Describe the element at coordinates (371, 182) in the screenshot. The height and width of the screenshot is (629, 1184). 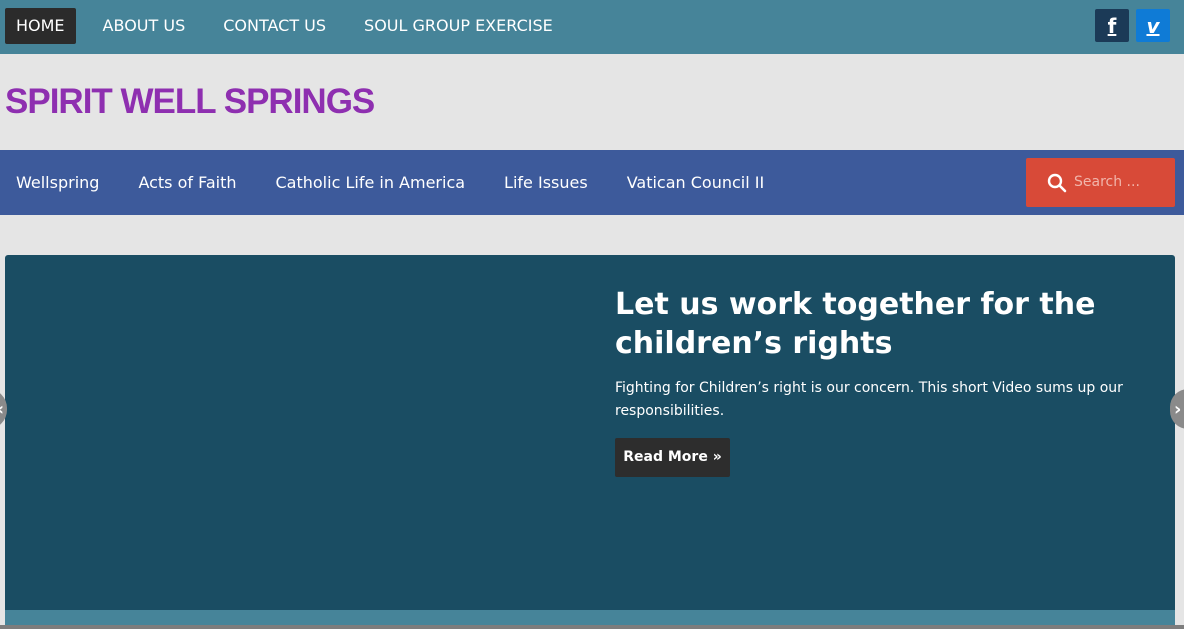
I see `main-nav-catholic-life-in-america: Catholic Life in America` at that location.